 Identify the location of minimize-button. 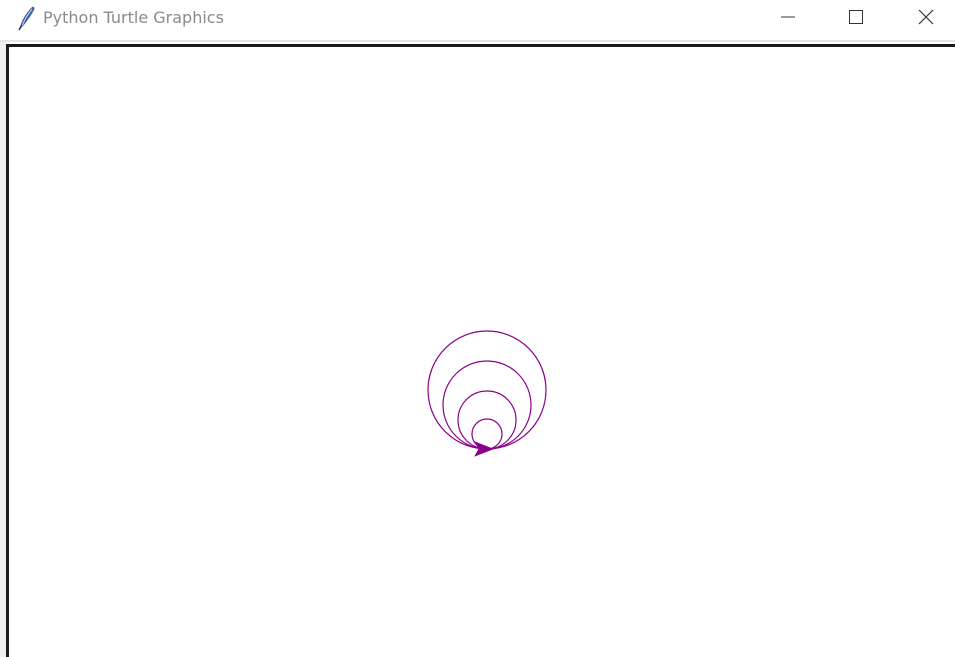
(788, 17).